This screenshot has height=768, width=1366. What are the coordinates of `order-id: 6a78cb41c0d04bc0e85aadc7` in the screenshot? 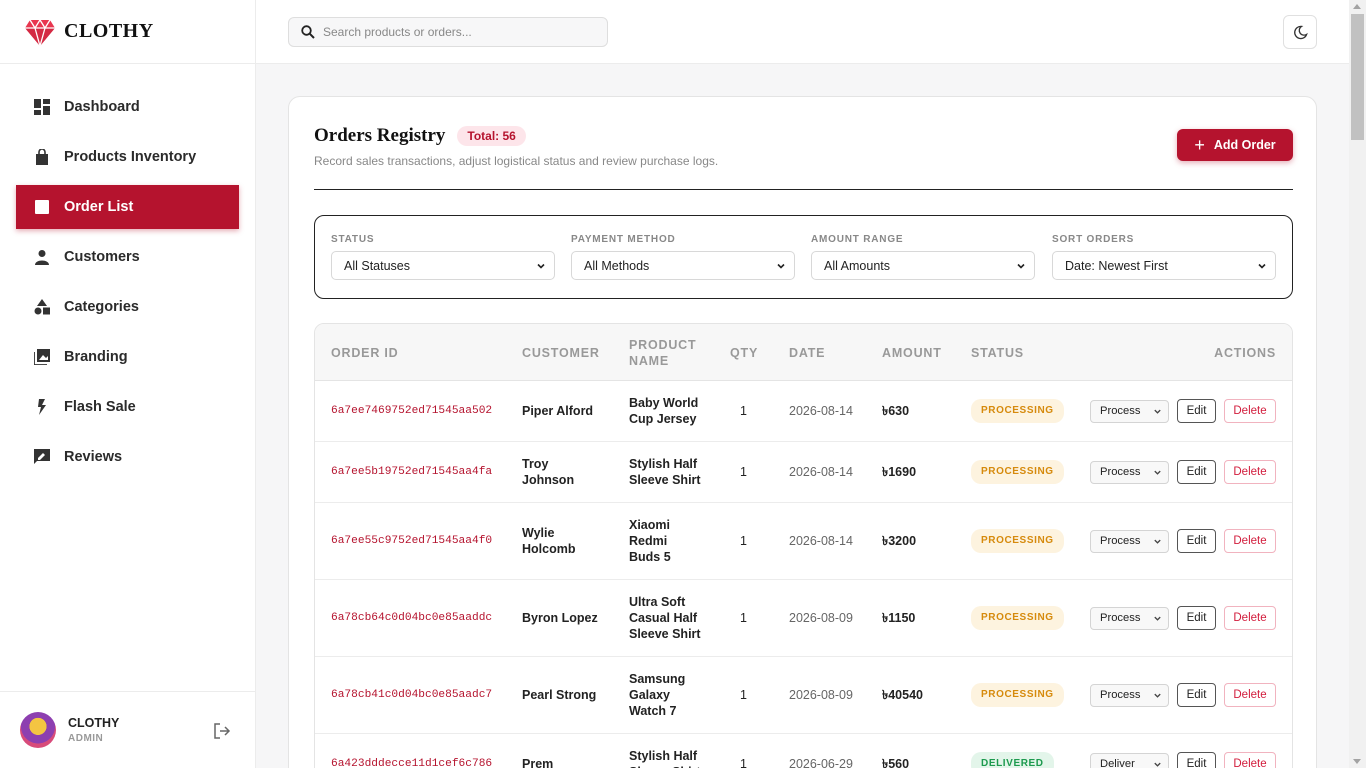 It's located at (411, 695).